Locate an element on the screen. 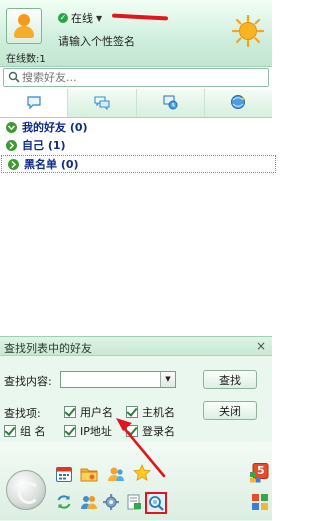 The height and width of the screenshot is (521, 320). chevron-down-icon: ▼ is located at coordinates (99, 18).